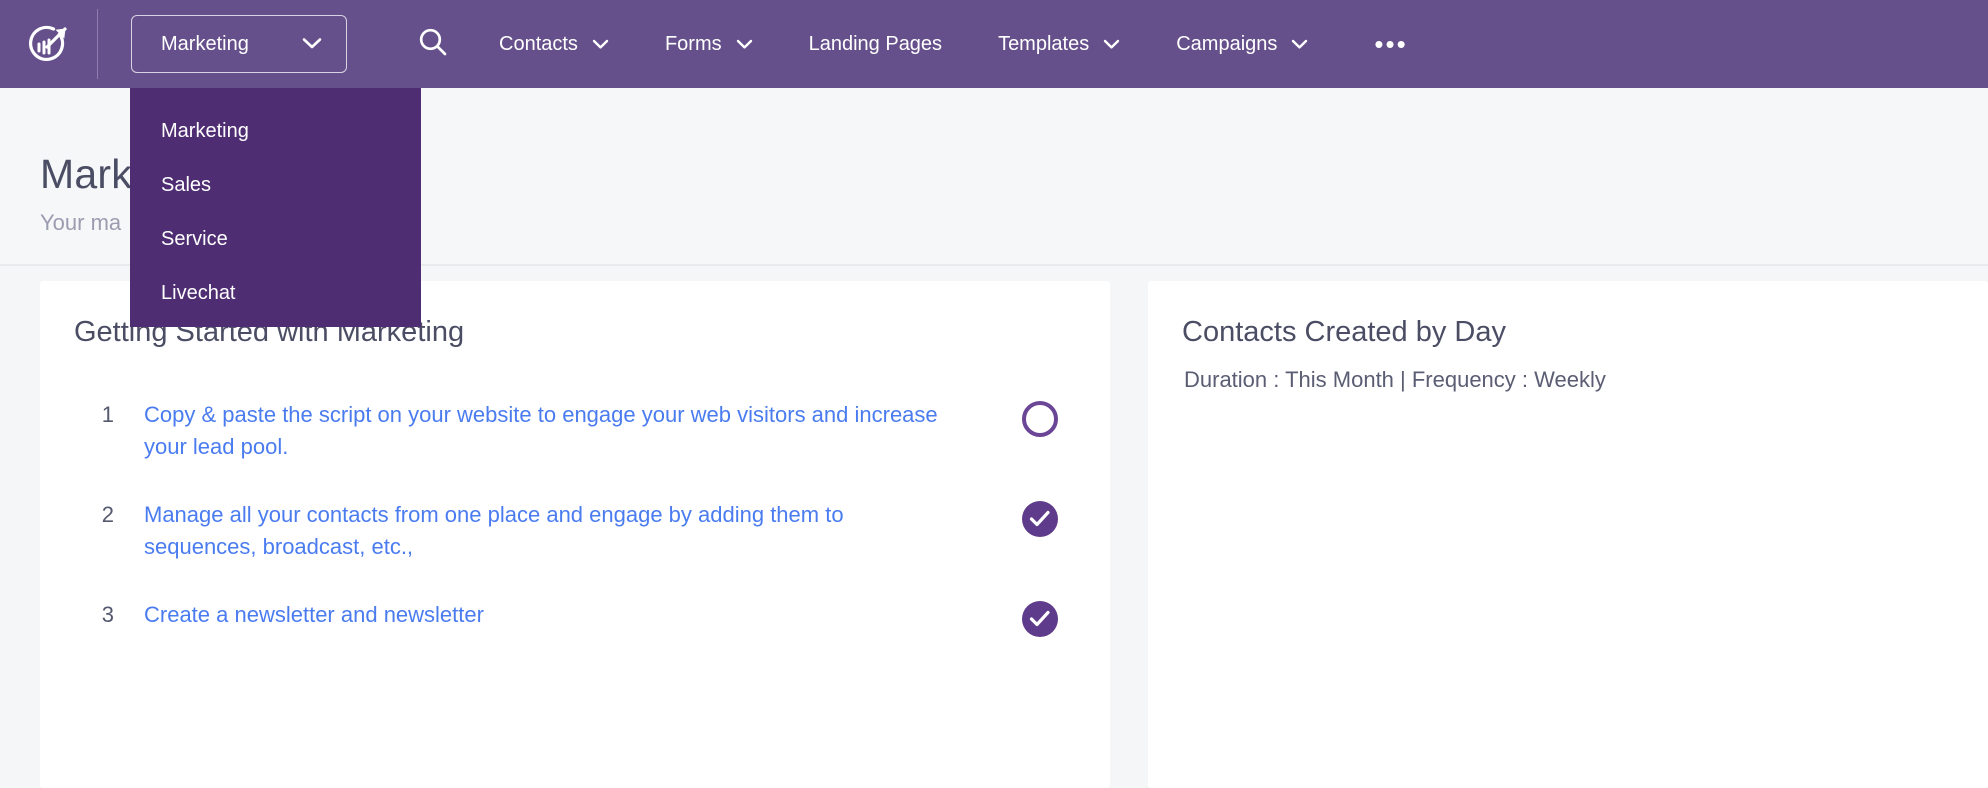 This screenshot has width=1988, height=788. I want to click on app-switcher-button: Marketing, so click(239, 44).